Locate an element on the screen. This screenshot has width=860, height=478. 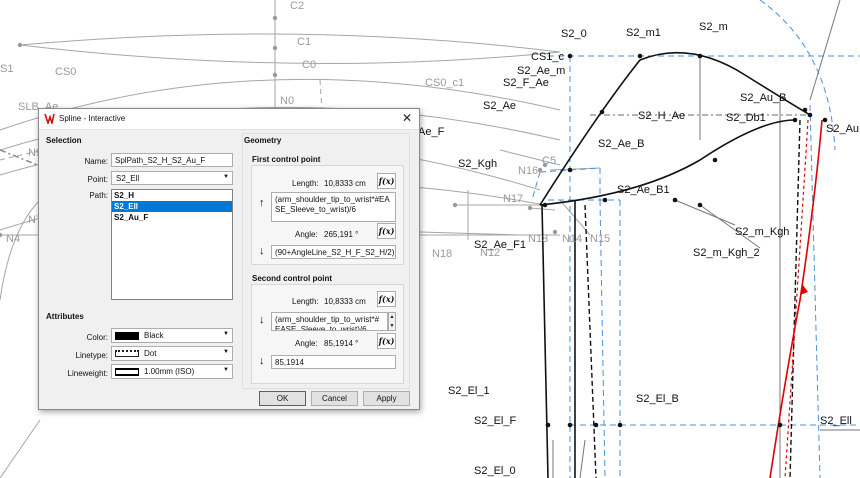
name-label: Name: is located at coordinates (96, 161).